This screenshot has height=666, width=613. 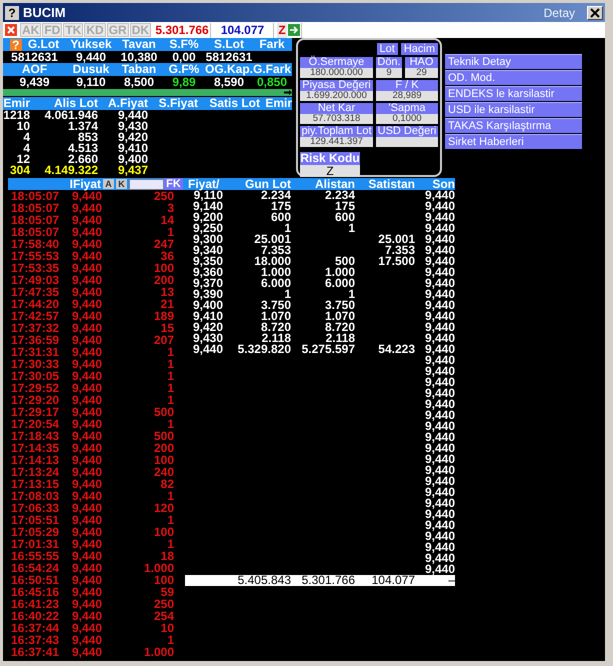 I want to click on trade-time: 17:18:43, so click(x=35, y=436).